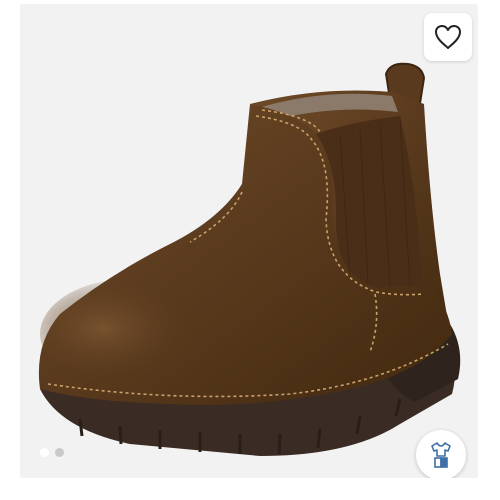 This screenshot has height=500, width=500. I want to click on outfit-button, so click(441, 454).